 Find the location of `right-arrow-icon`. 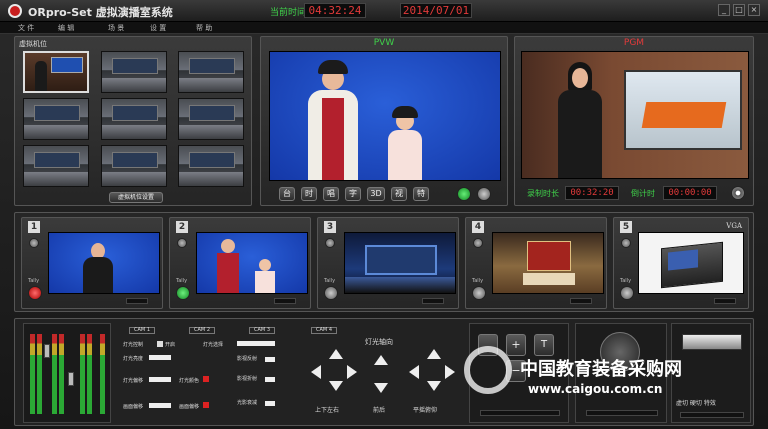

right-arrow-icon is located at coordinates (352, 372).